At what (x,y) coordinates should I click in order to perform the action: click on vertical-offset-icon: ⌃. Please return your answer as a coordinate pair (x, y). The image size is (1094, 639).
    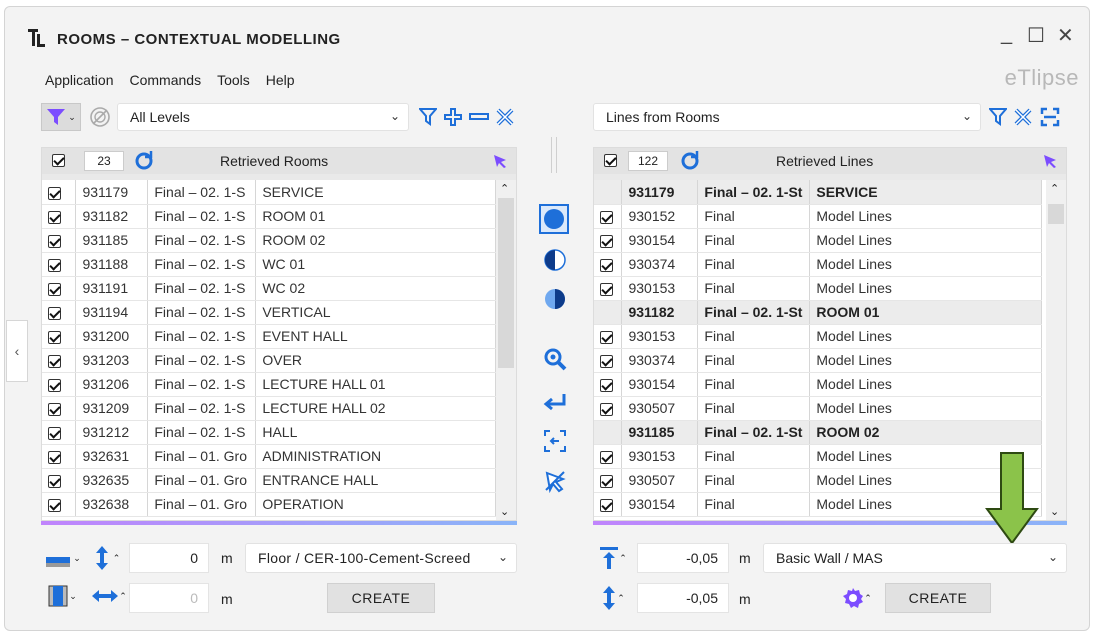
    Looking at the image, I should click on (107, 558).